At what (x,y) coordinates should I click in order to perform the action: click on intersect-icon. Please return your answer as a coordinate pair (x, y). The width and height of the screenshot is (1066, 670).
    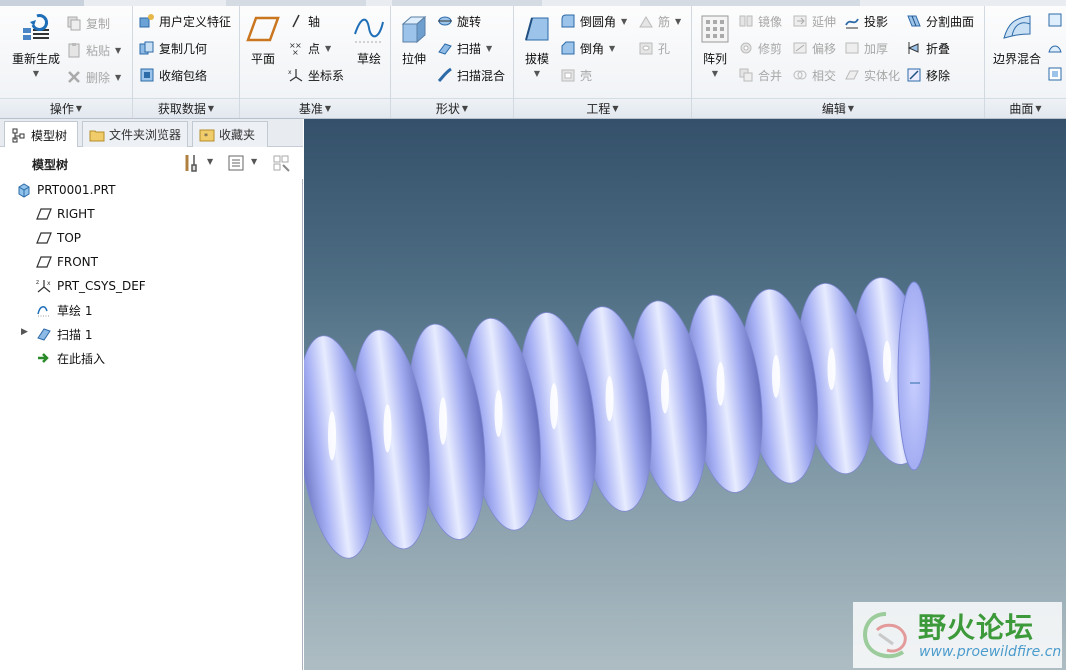
    Looking at the image, I should click on (800, 75).